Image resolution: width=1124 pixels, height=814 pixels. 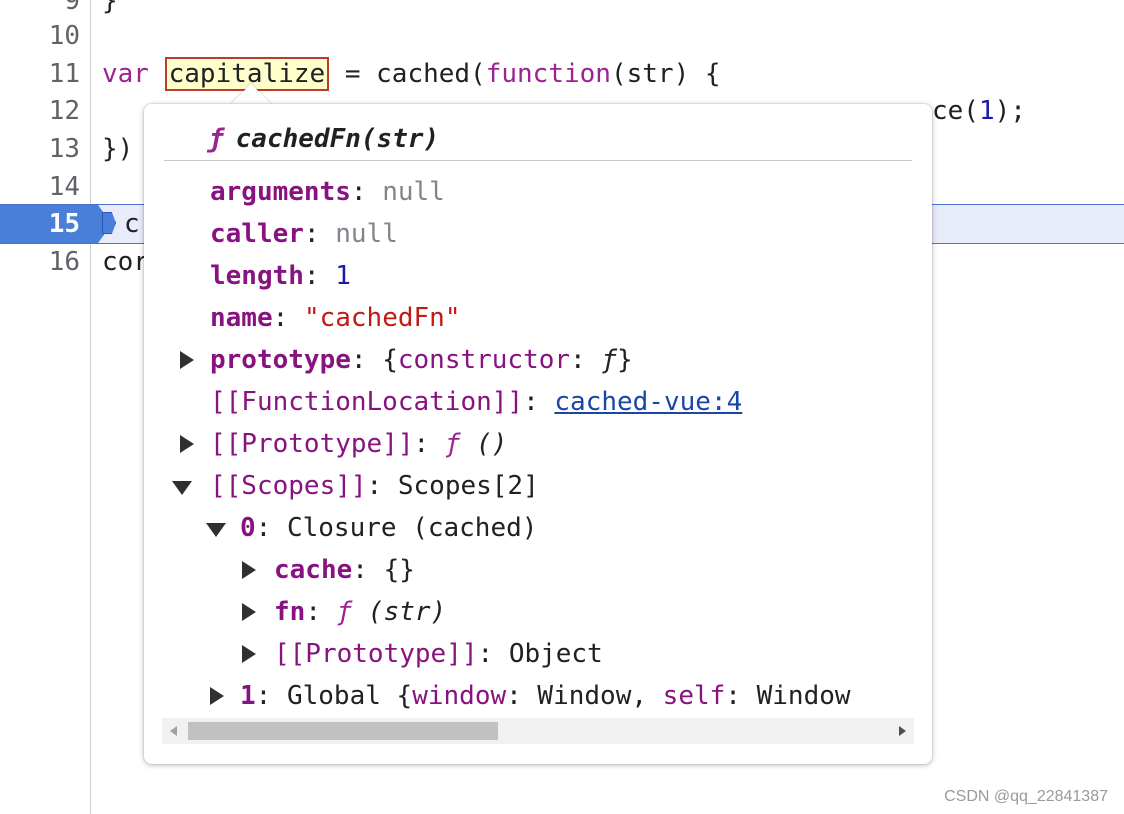 What do you see at coordinates (288, 486) in the screenshot?
I see `prop-key: [[Scopes]]` at bounding box center [288, 486].